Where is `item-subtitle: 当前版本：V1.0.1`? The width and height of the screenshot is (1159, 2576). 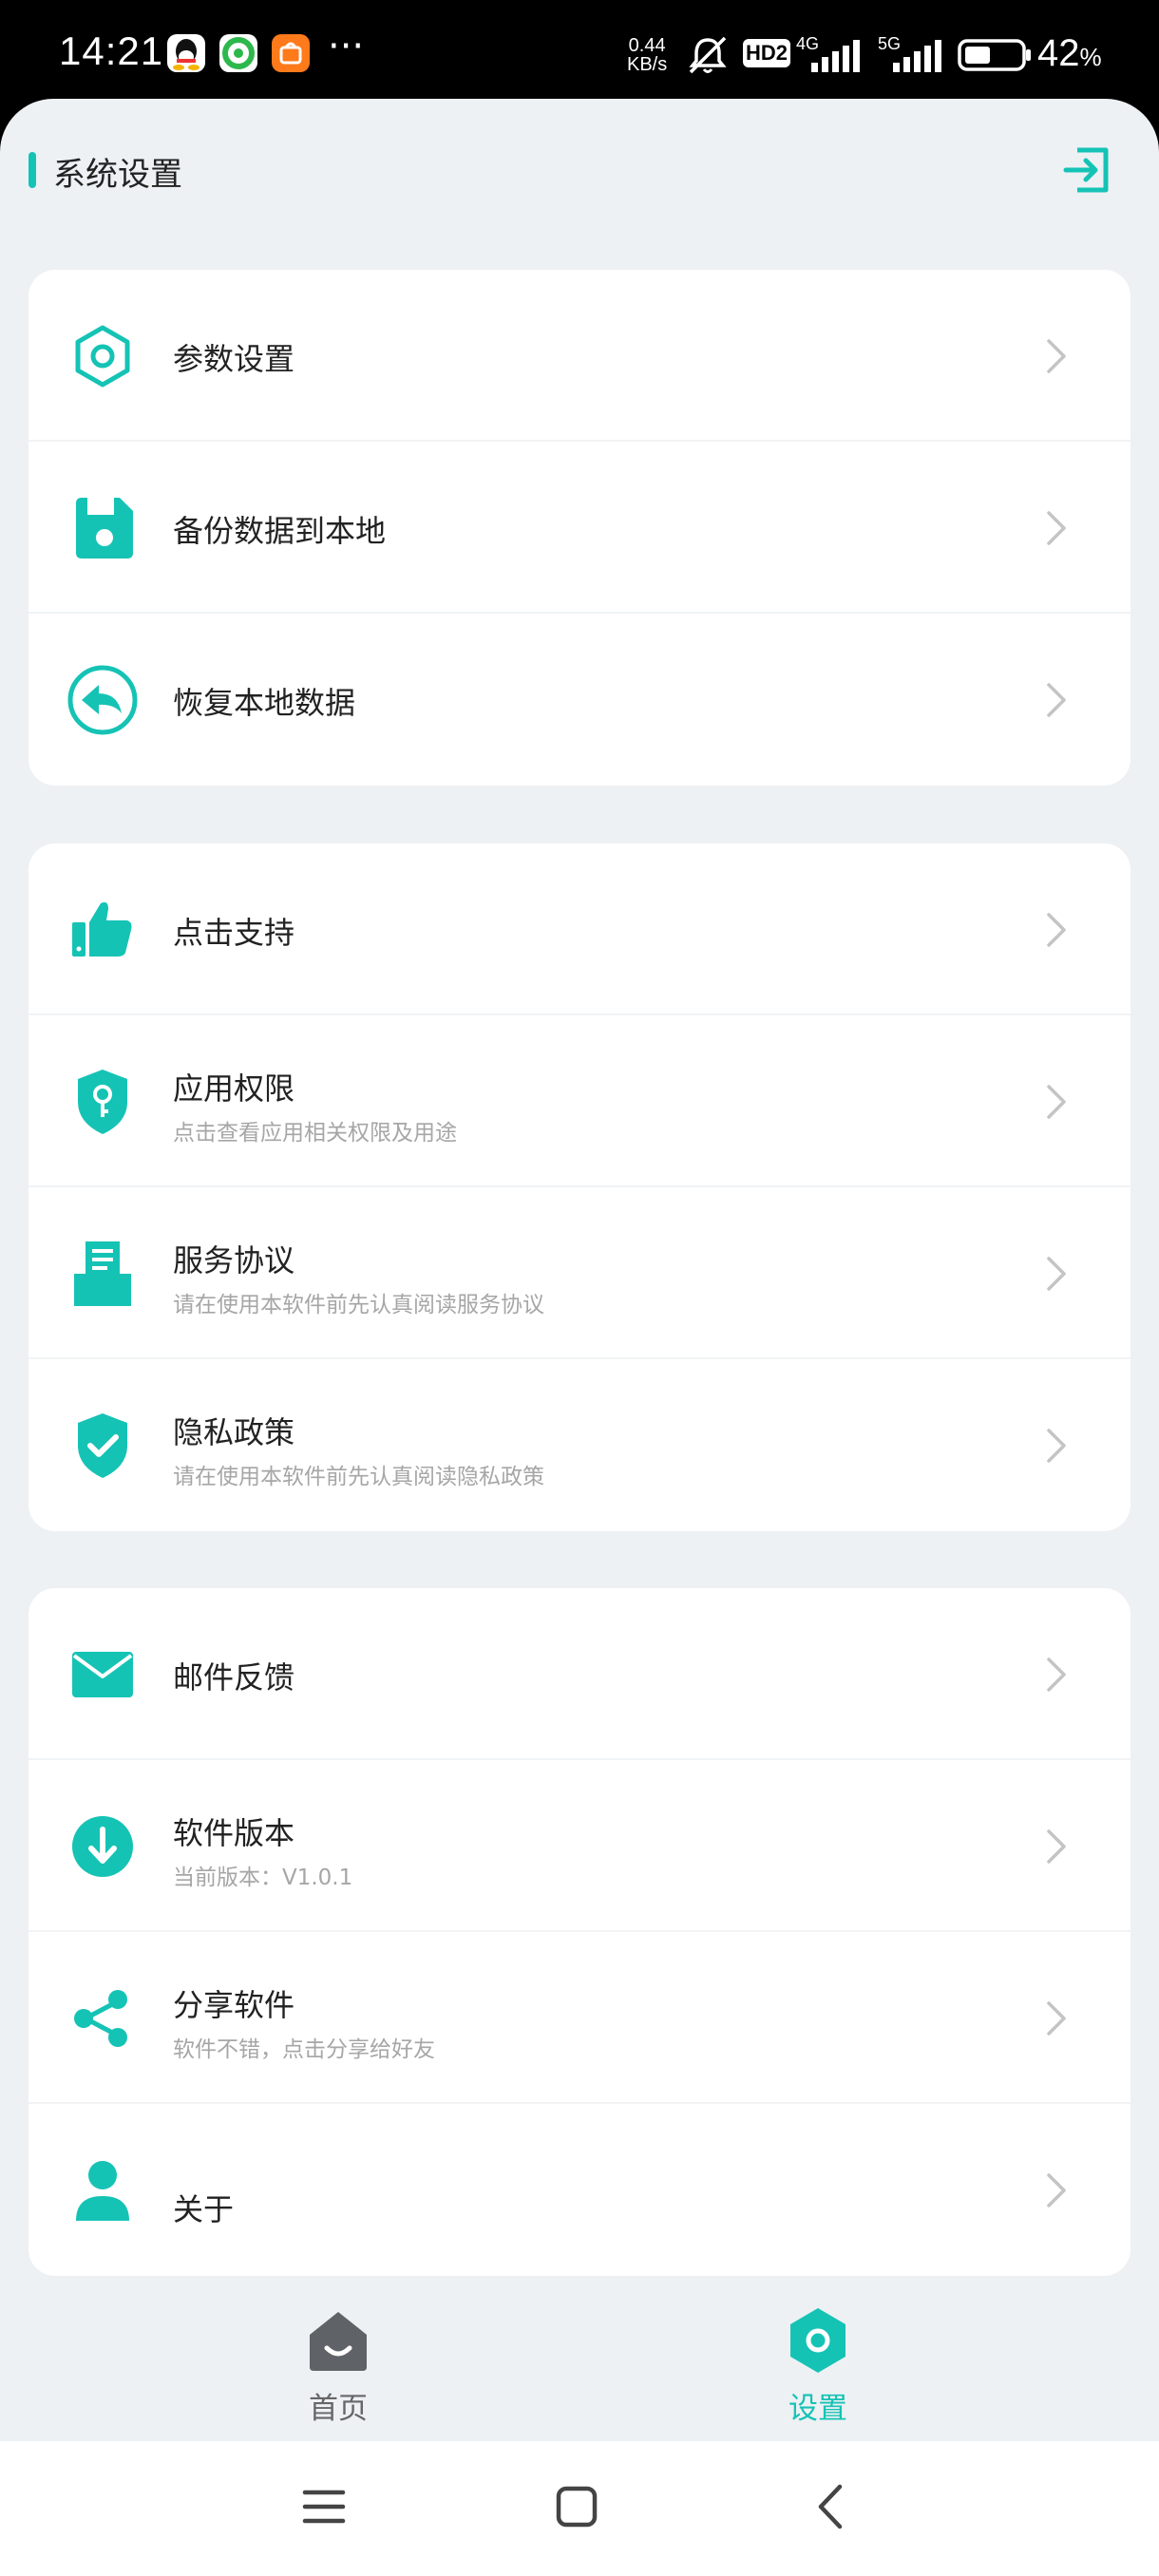
item-subtitle: 当前版本：V1.0.1 is located at coordinates (263, 1878).